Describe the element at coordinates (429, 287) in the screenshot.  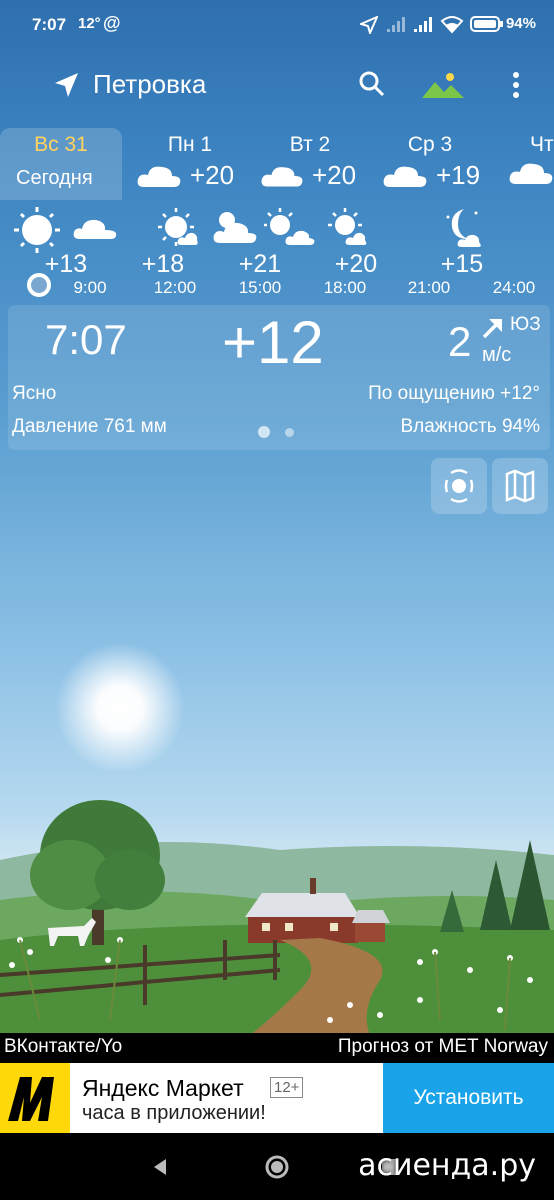
I see `hour-time: 21:00` at that location.